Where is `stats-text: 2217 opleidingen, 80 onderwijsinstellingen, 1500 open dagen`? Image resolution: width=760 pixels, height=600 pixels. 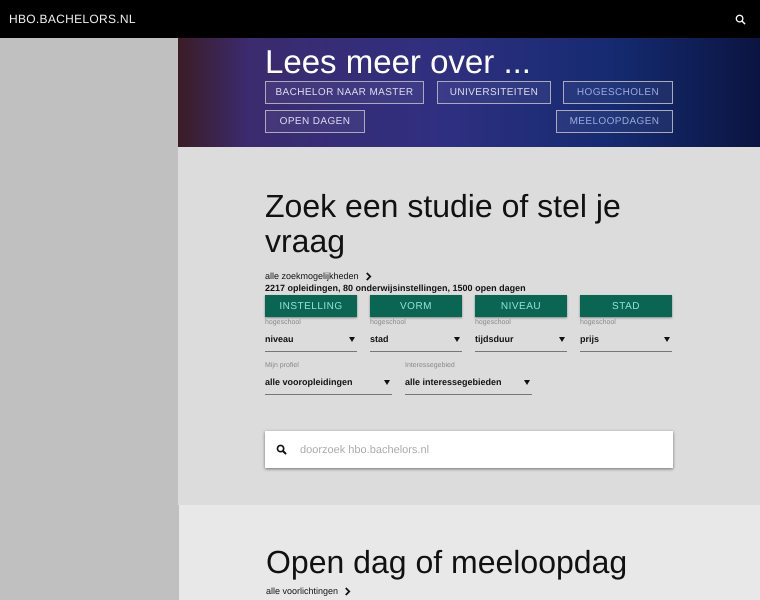 stats-text: 2217 opleidingen, 80 onderwijsinstellingen, 1500 open dagen is located at coordinates (396, 288).